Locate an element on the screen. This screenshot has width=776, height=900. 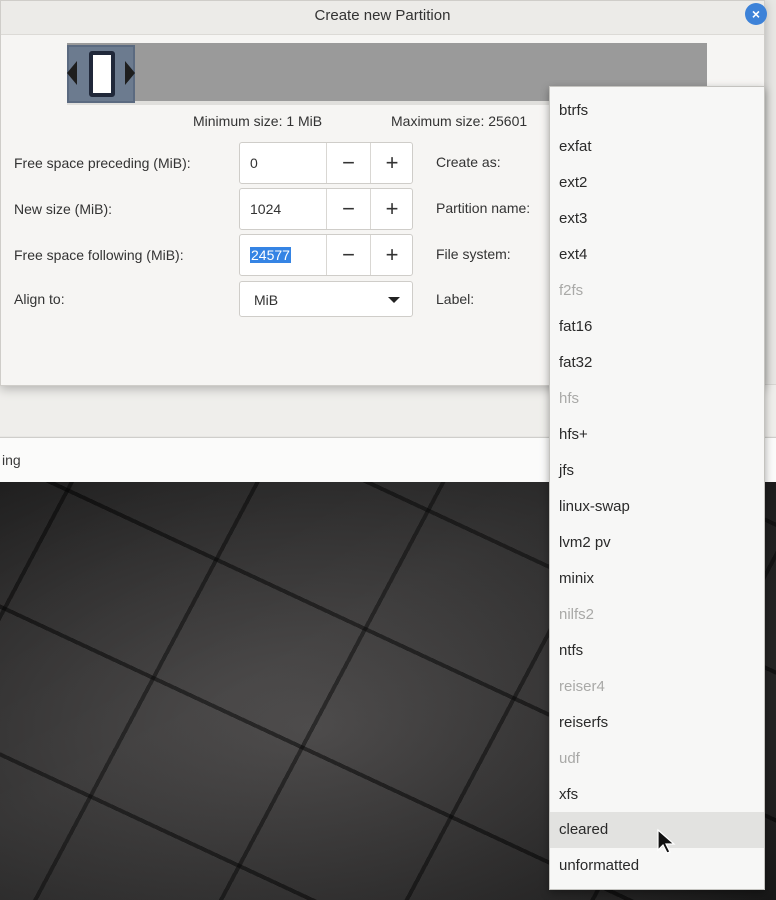
menu-item-fat16: fat16 is located at coordinates (657, 327).